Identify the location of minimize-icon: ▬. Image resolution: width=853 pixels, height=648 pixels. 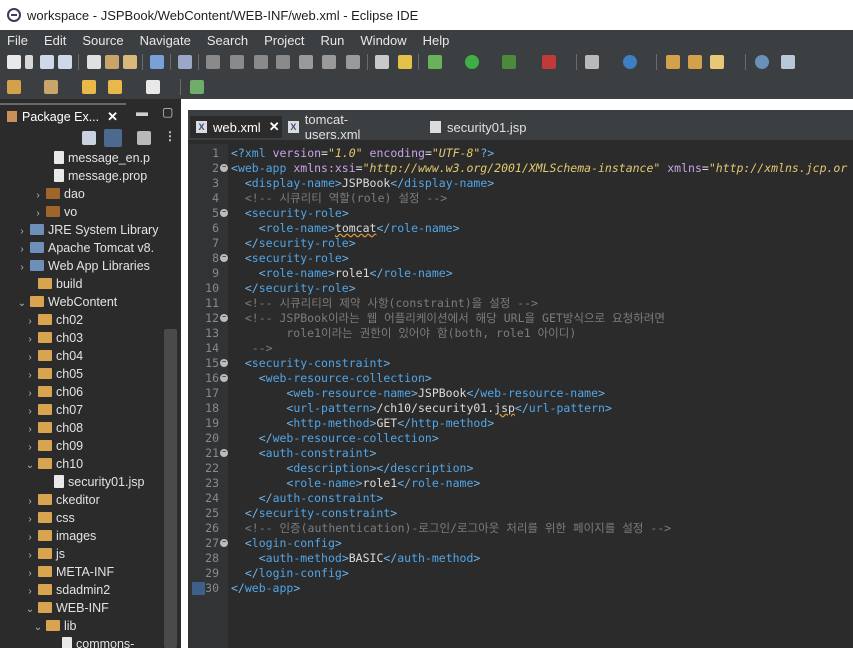
(142, 112).